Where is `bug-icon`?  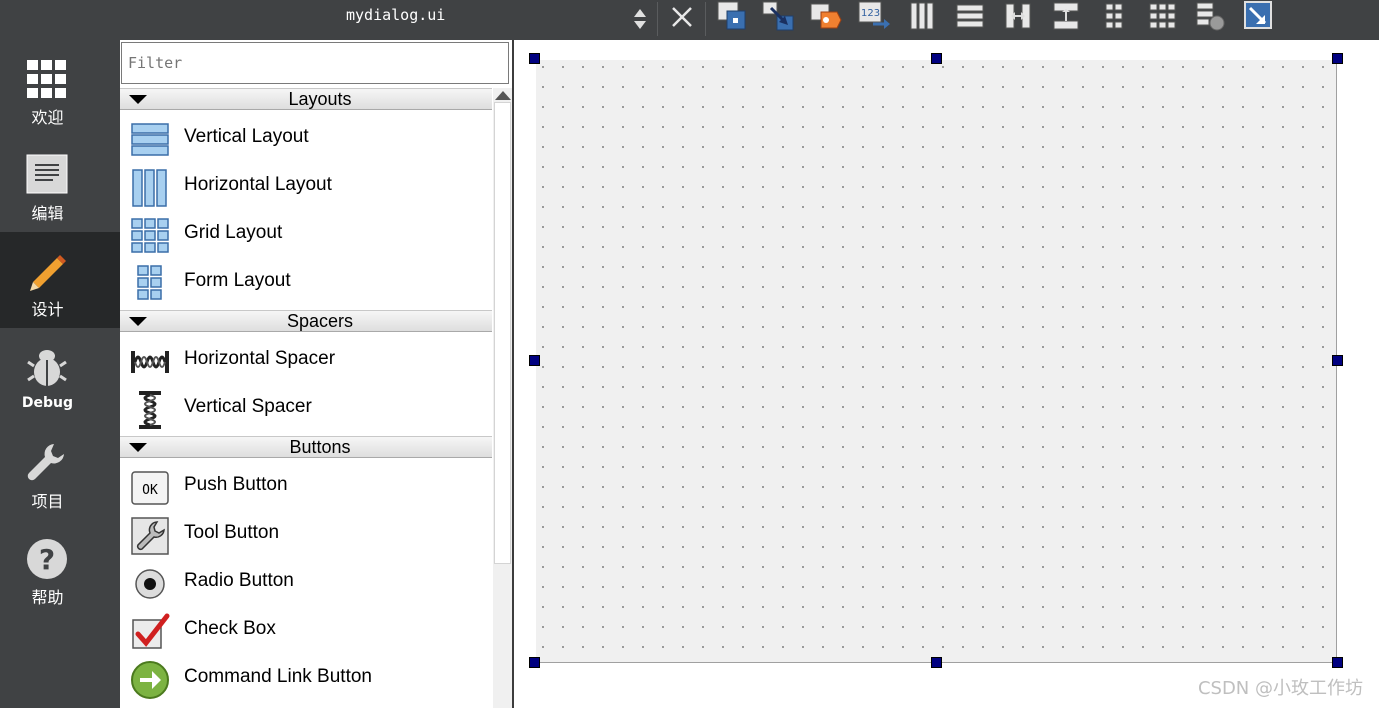
bug-icon is located at coordinates (47, 368).